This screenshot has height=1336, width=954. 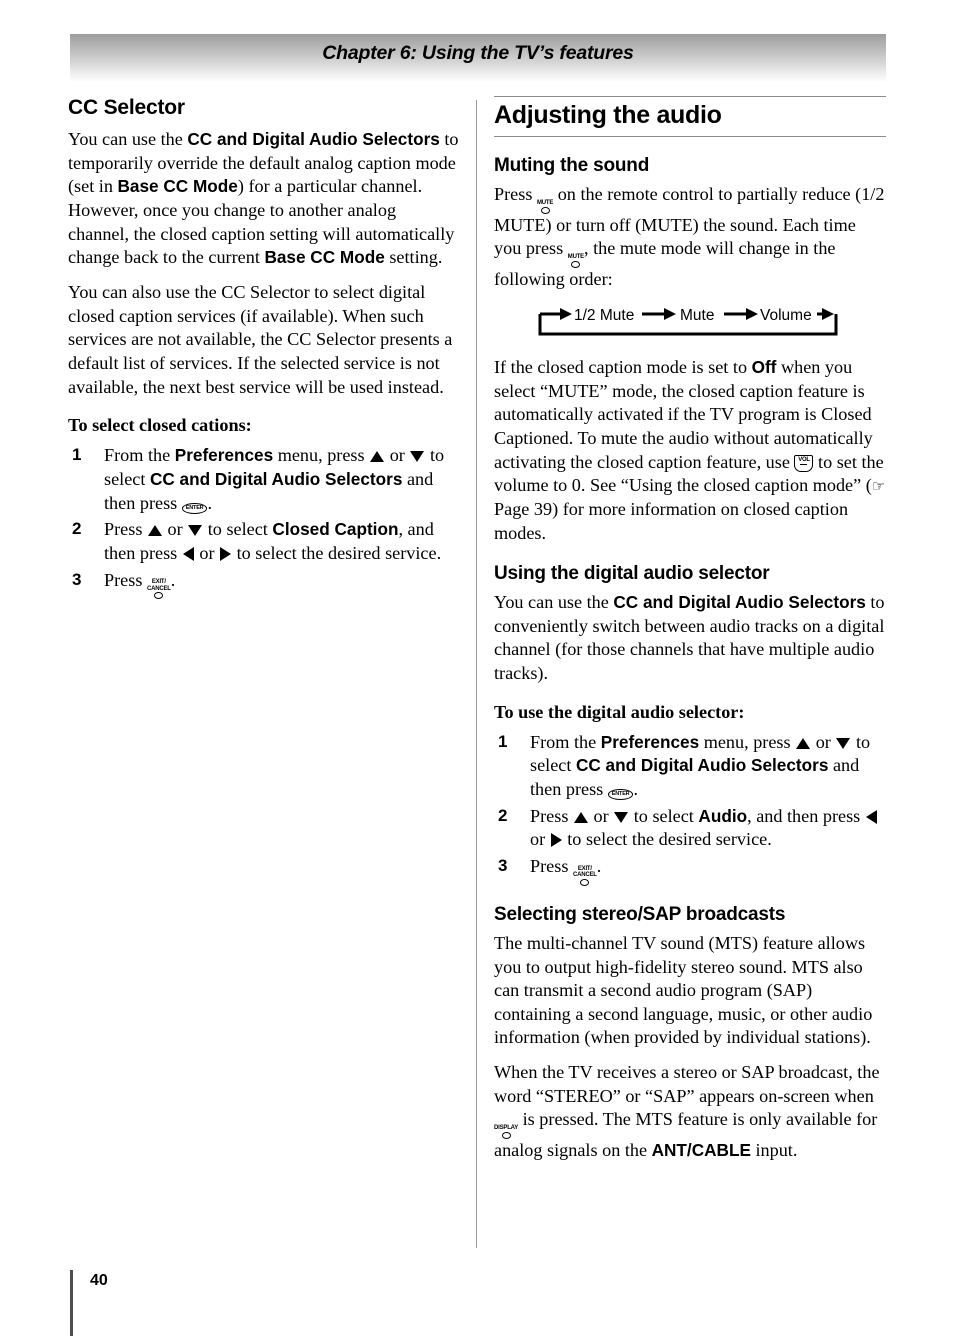 I want to click on adjusting-the-audio-heading: Adjusting the audio, so click(x=690, y=116).